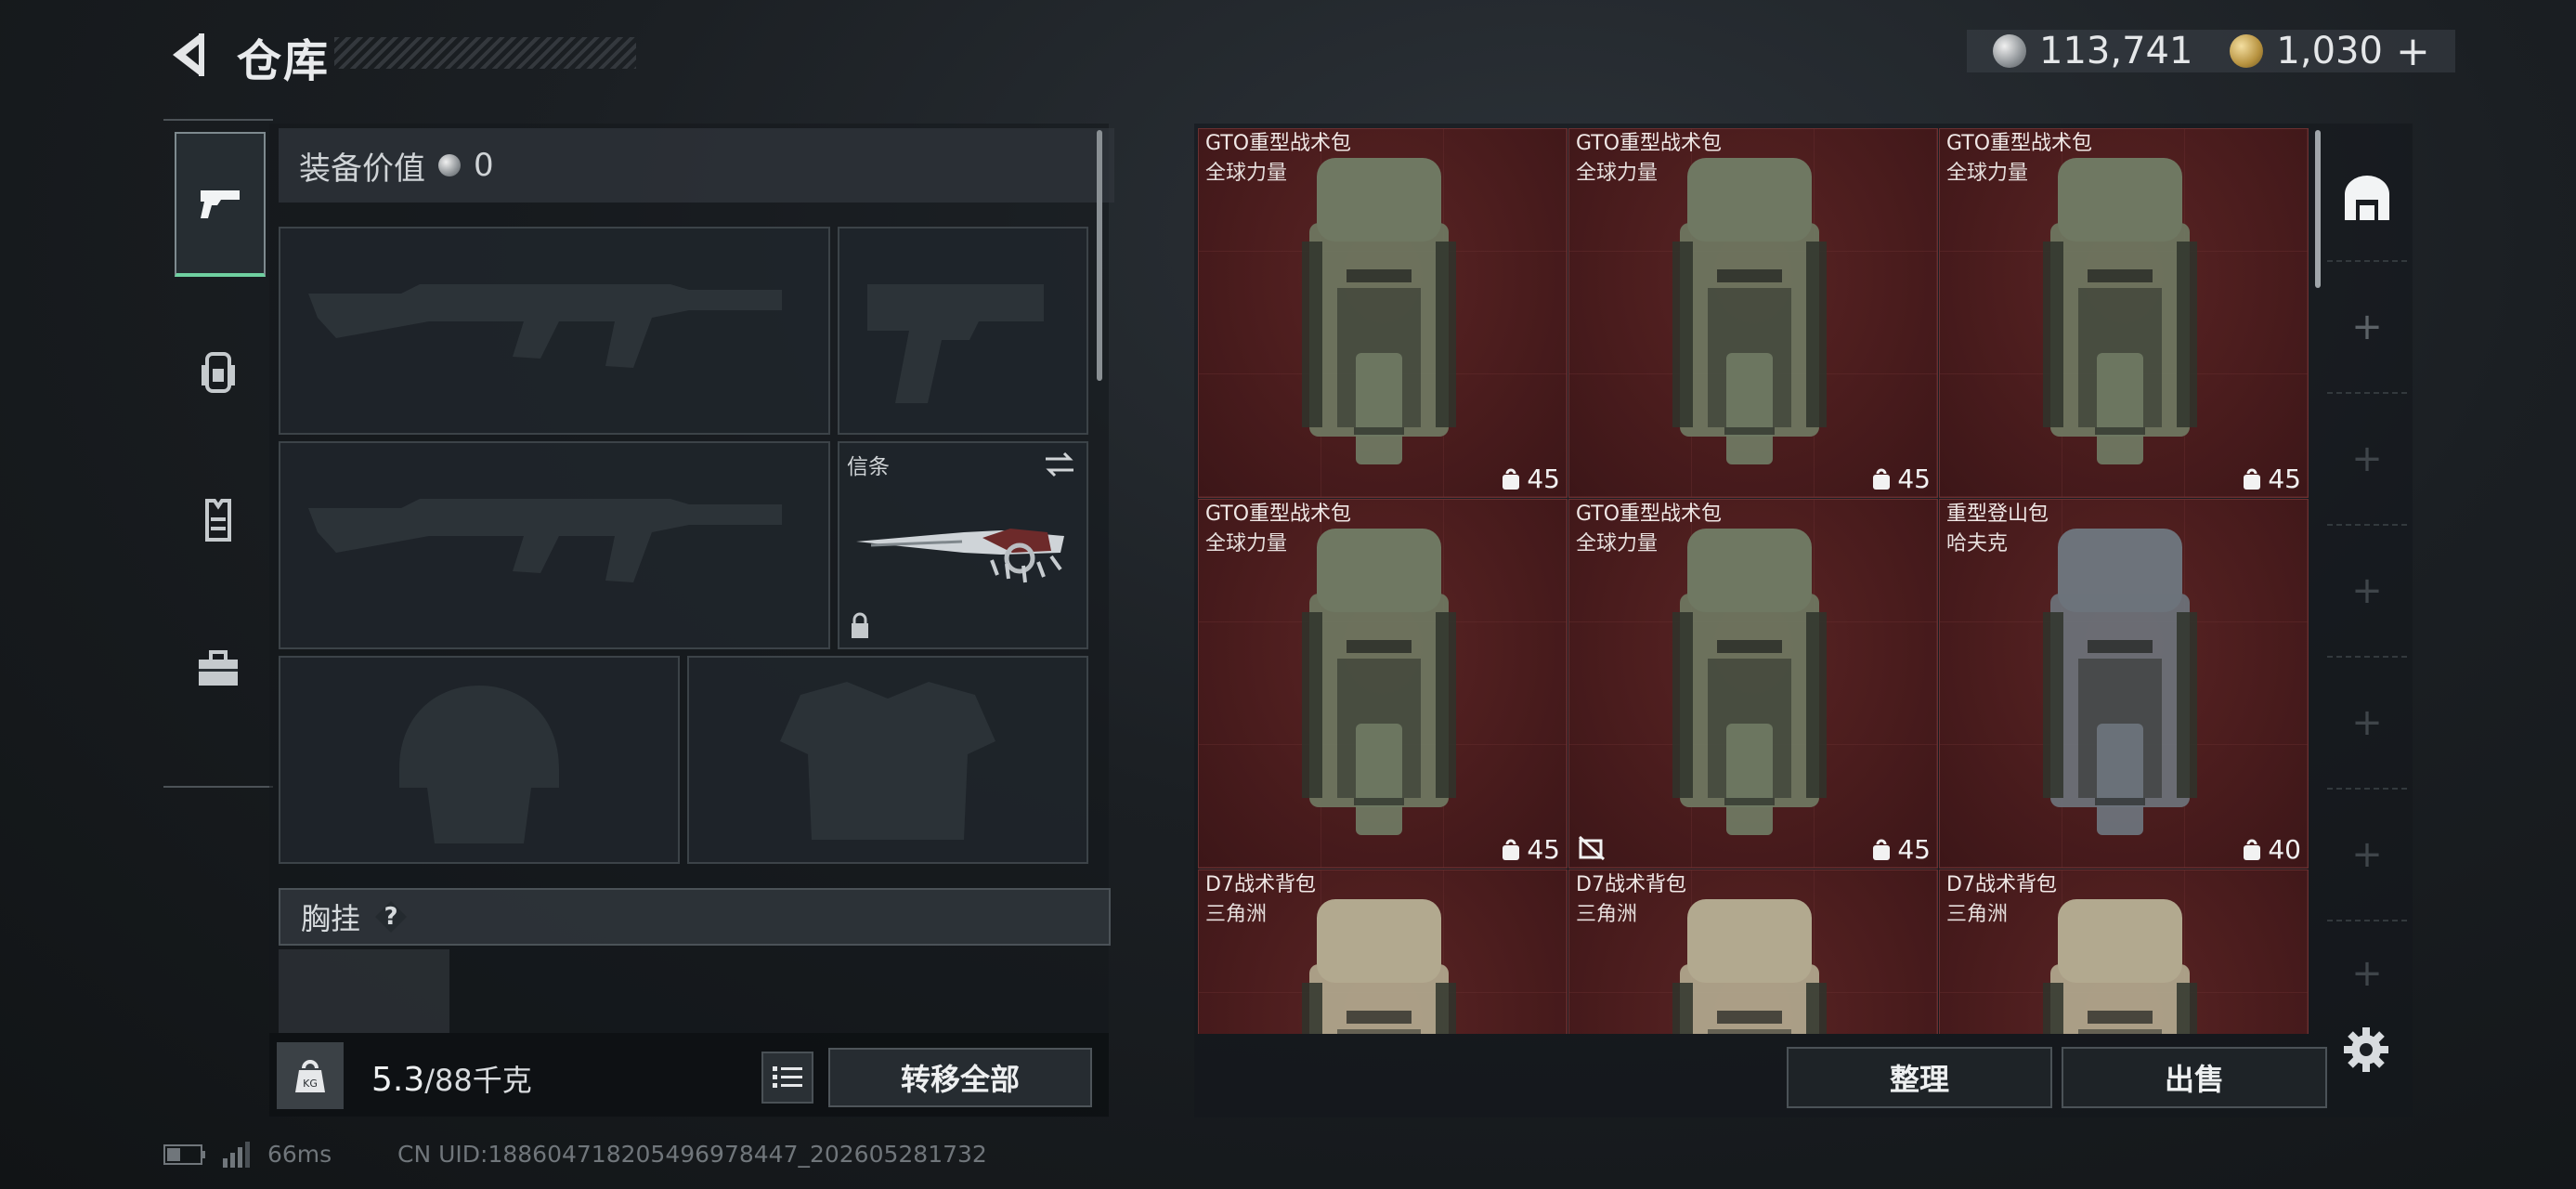 Image resolution: width=2576 pixels, height=1189 pixels. I want to click on melee-label: 信条, so click(869, 467).